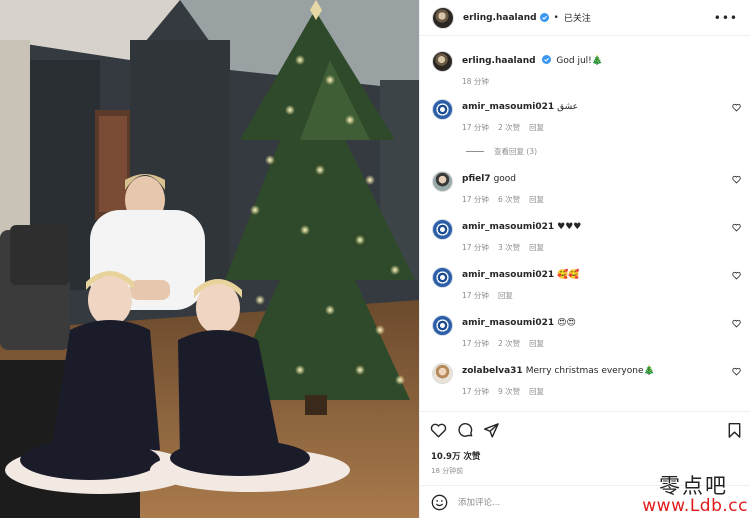 The image size is (750, 518). I want to click on caption-time: 18 分钟, so click(475, 81).